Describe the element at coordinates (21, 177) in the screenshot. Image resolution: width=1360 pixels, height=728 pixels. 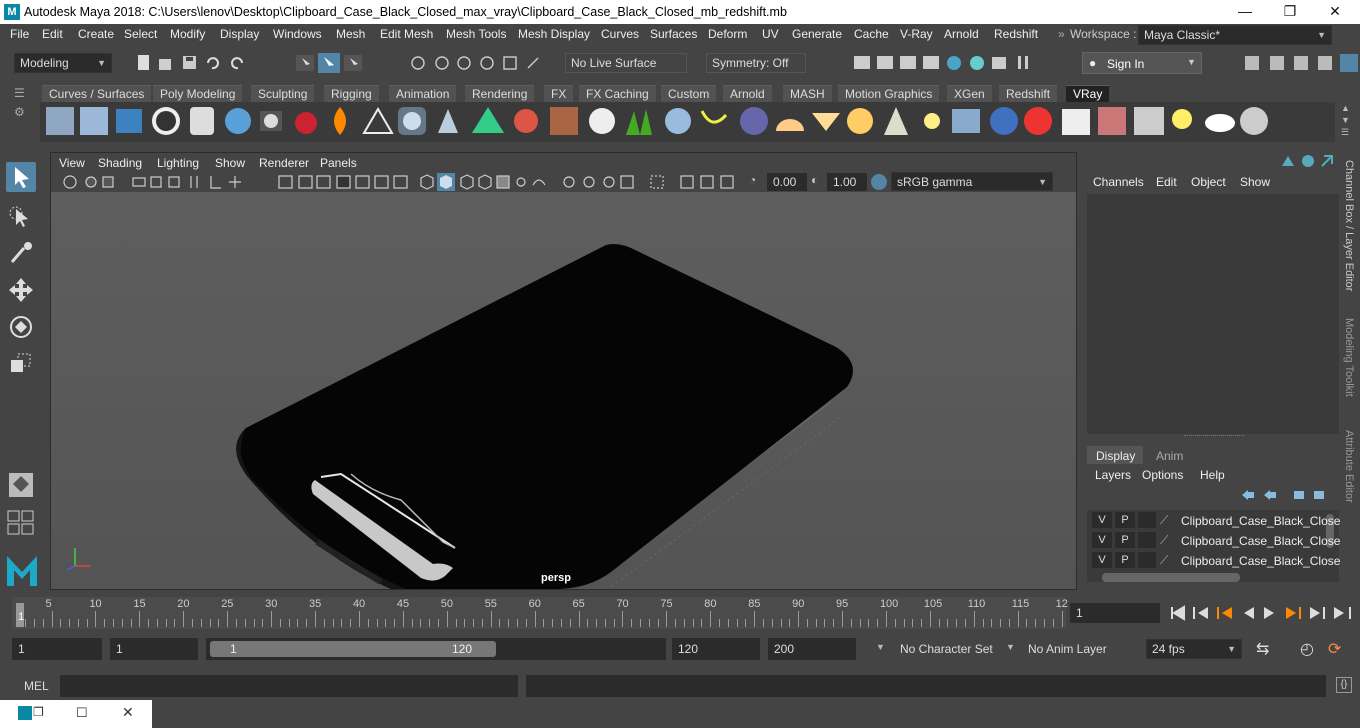
I see `select-tool-icon` at that location.